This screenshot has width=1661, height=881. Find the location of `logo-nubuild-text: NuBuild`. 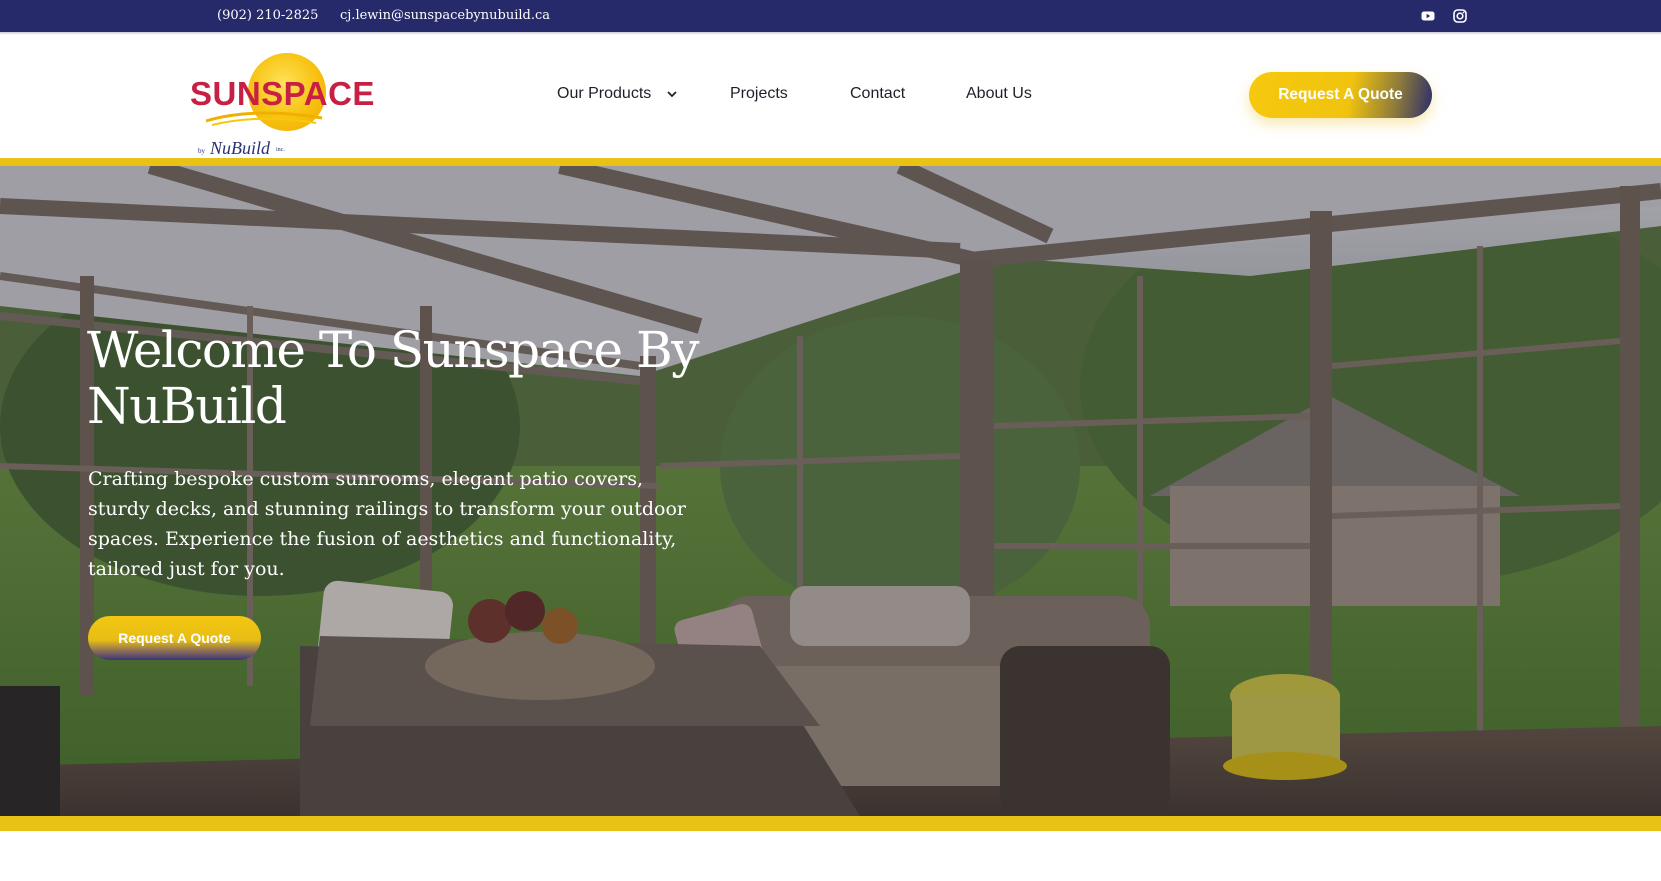

logo-nubuild-text: NuBuild is located at coordinates (240, 148).